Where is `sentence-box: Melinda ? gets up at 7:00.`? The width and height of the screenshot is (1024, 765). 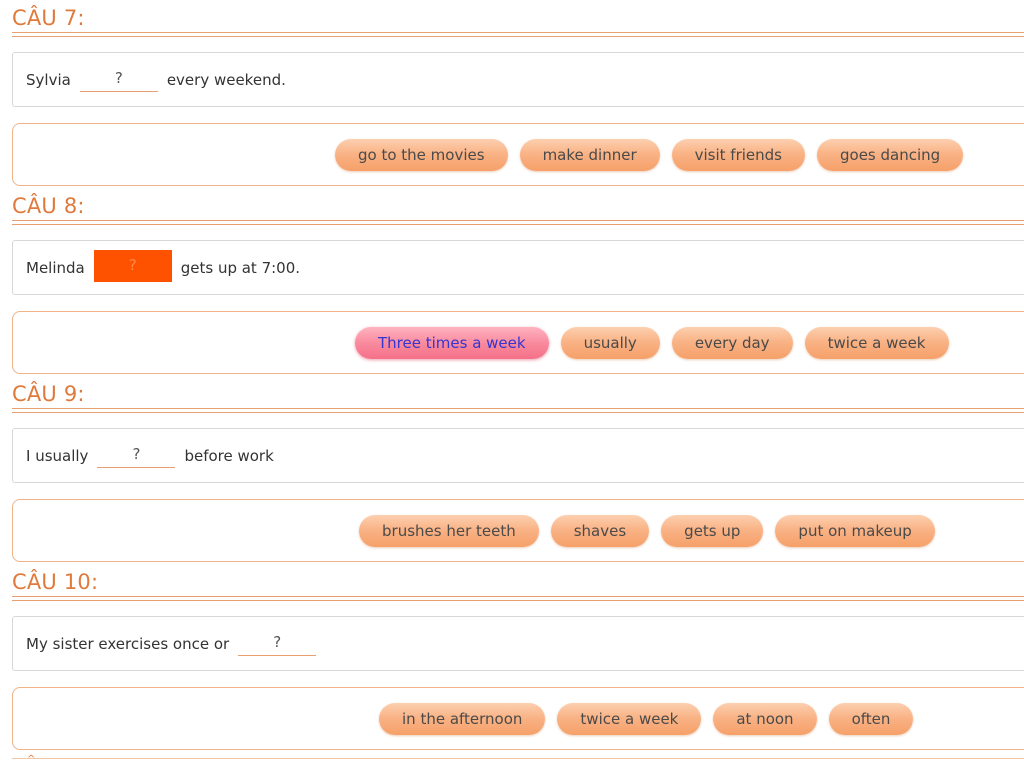 sentence-box: Melinda ? gets up at 7:00. is located at coordinates (518, 267).